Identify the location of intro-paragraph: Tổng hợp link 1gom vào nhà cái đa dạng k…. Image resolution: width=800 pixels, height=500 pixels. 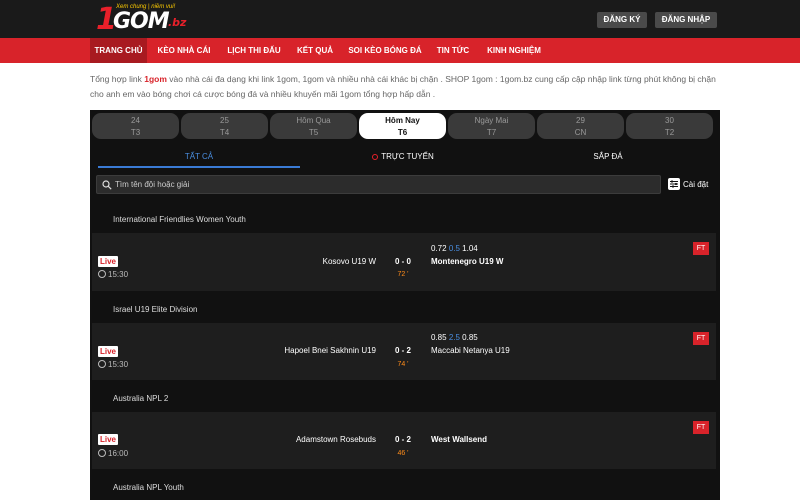
(405, 87).